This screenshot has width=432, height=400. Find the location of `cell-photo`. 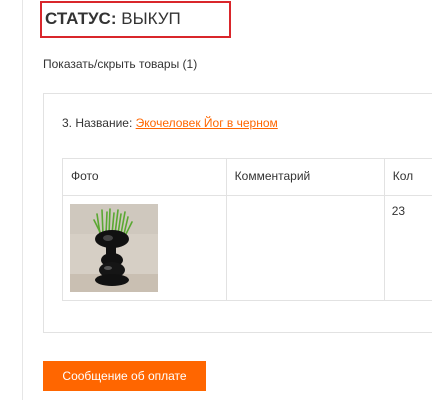

cell-photo is located at coordinates (144, 248).